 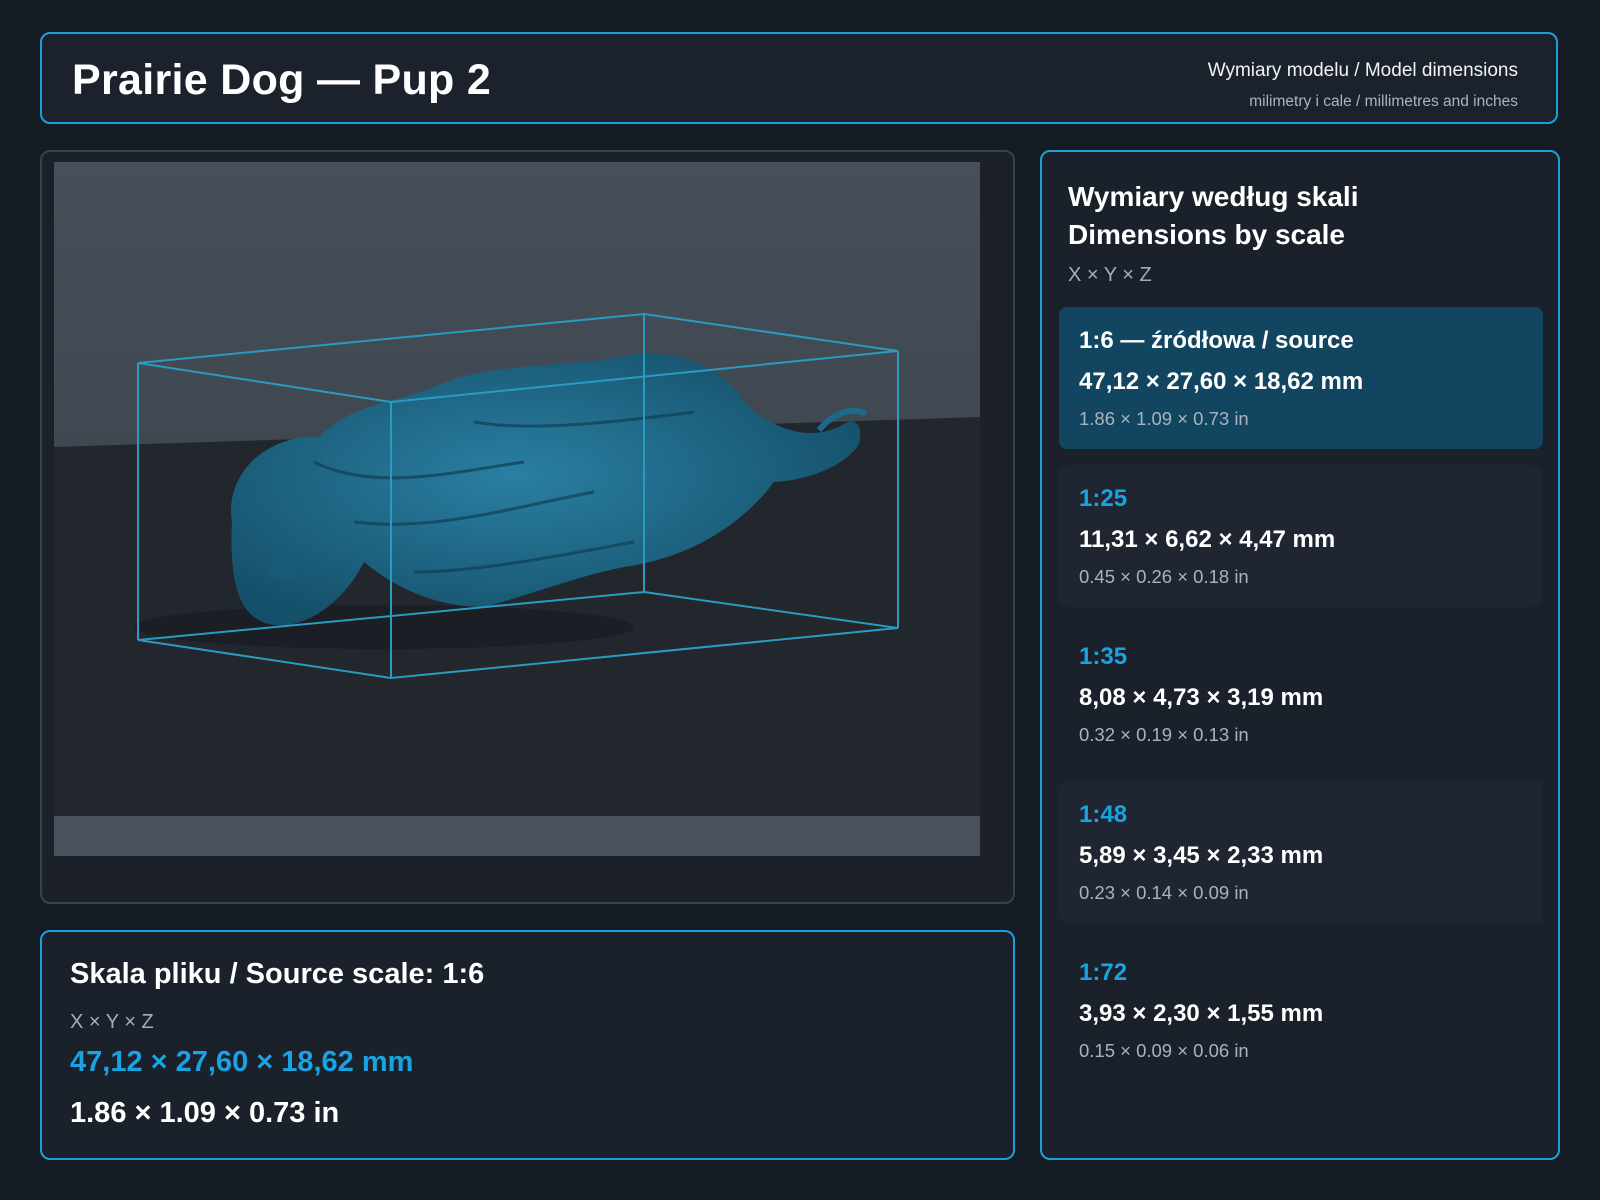 I want to click on scale-dimensions-mm: 47,12 × 27,60 × 18,62 mm, so click(x=1221, y=381).